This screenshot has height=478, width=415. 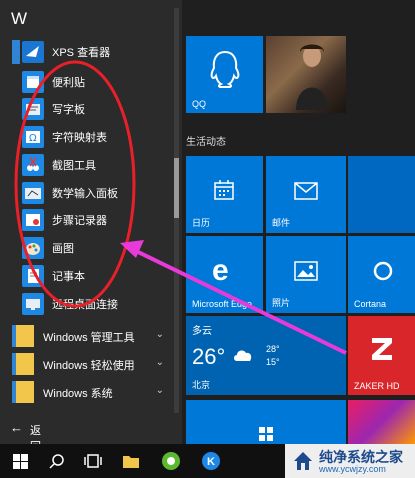 I want to click on letter-header-w: W, so click(x=19, y=19).